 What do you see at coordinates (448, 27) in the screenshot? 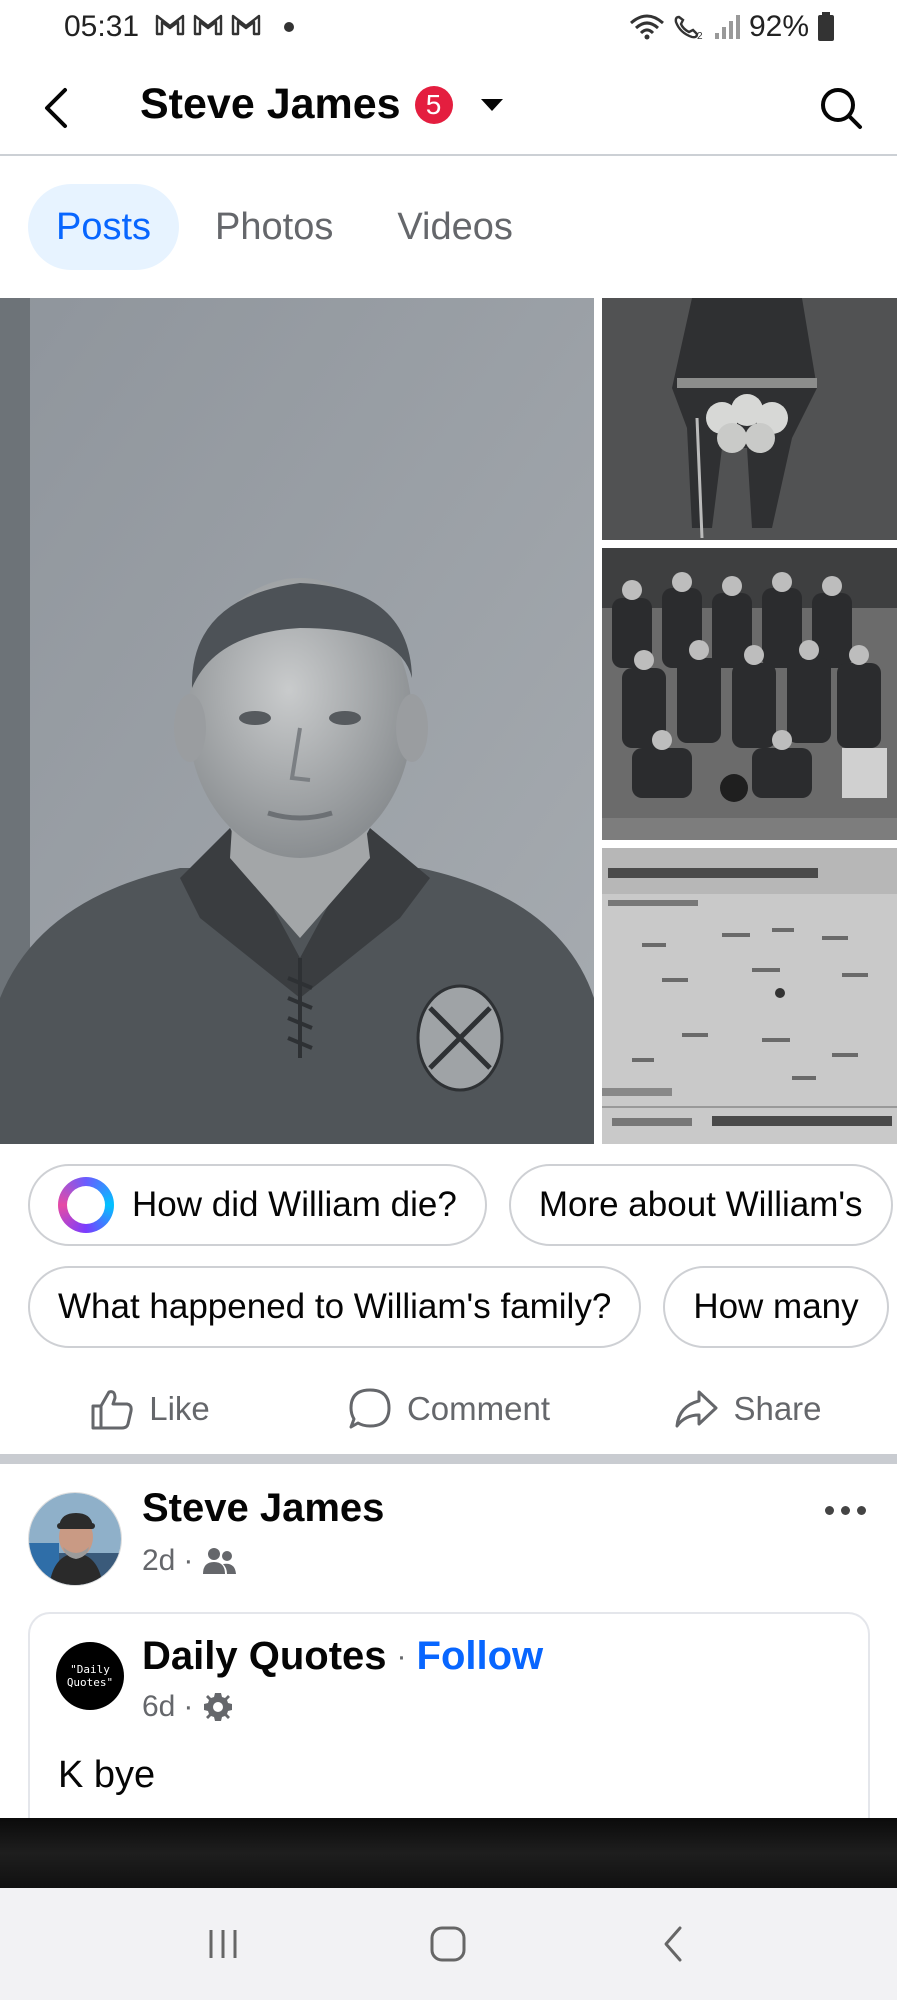
I see `status-bar: 05:31 2 92%` at bounding box center [448, 27].